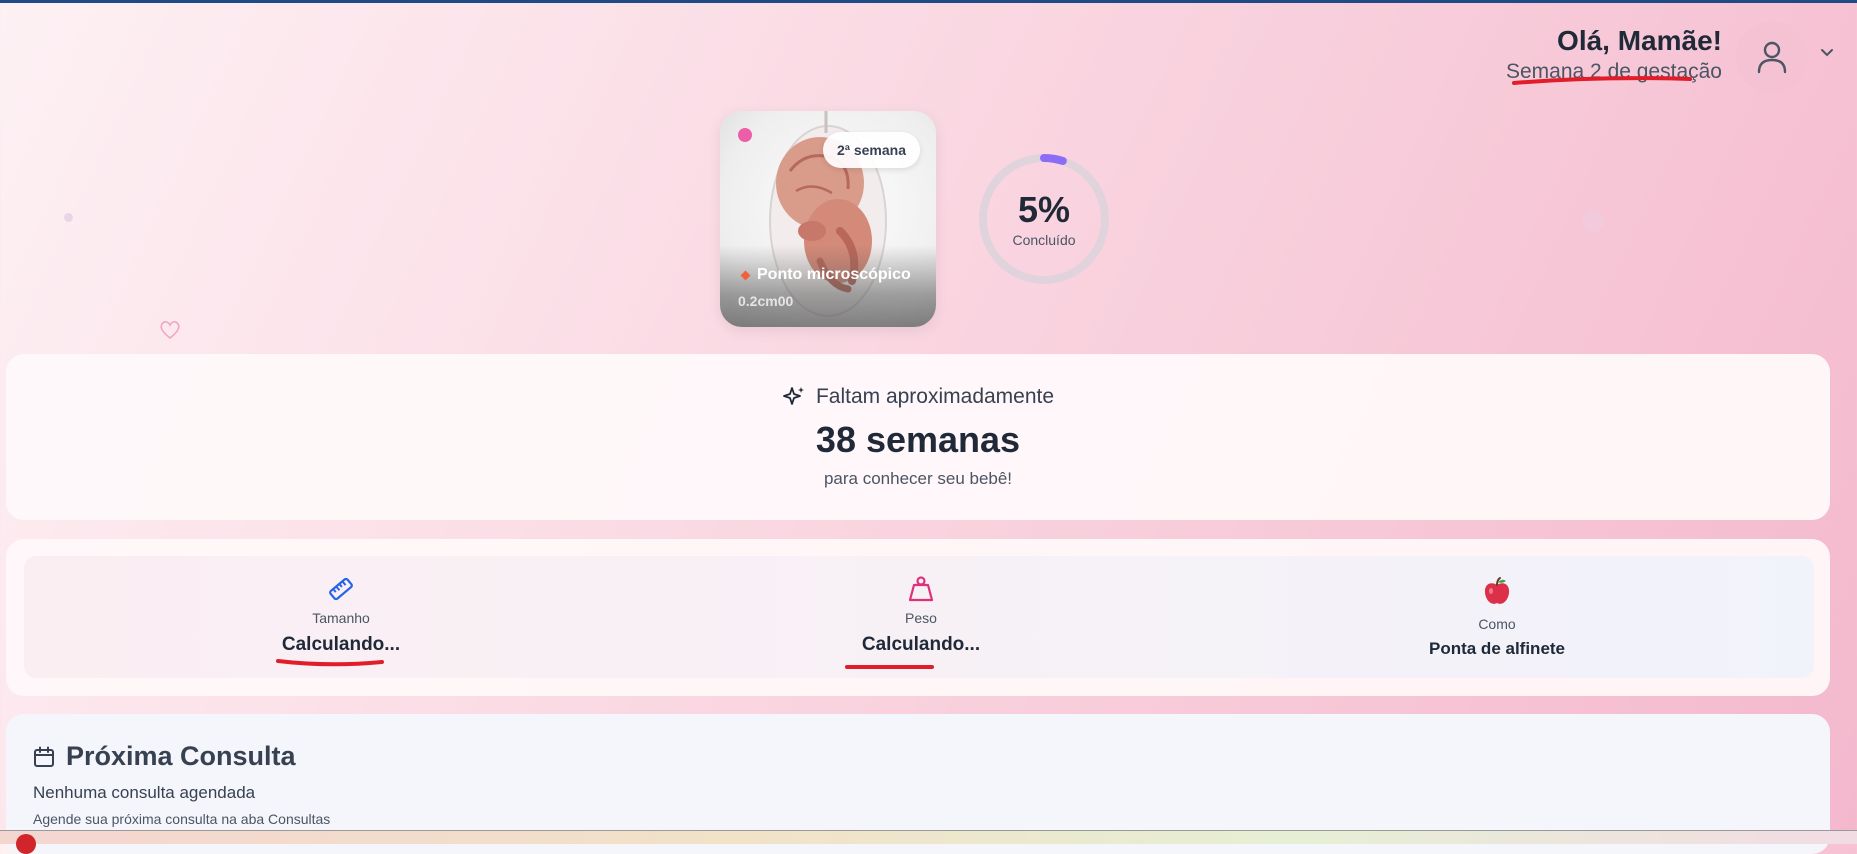 This screenshot has height=854, width=1857. What do you see at coordinates (872, 150) in the screenshot?
I see `week-badge: 2ª semana` at bounding box center [872, 150].